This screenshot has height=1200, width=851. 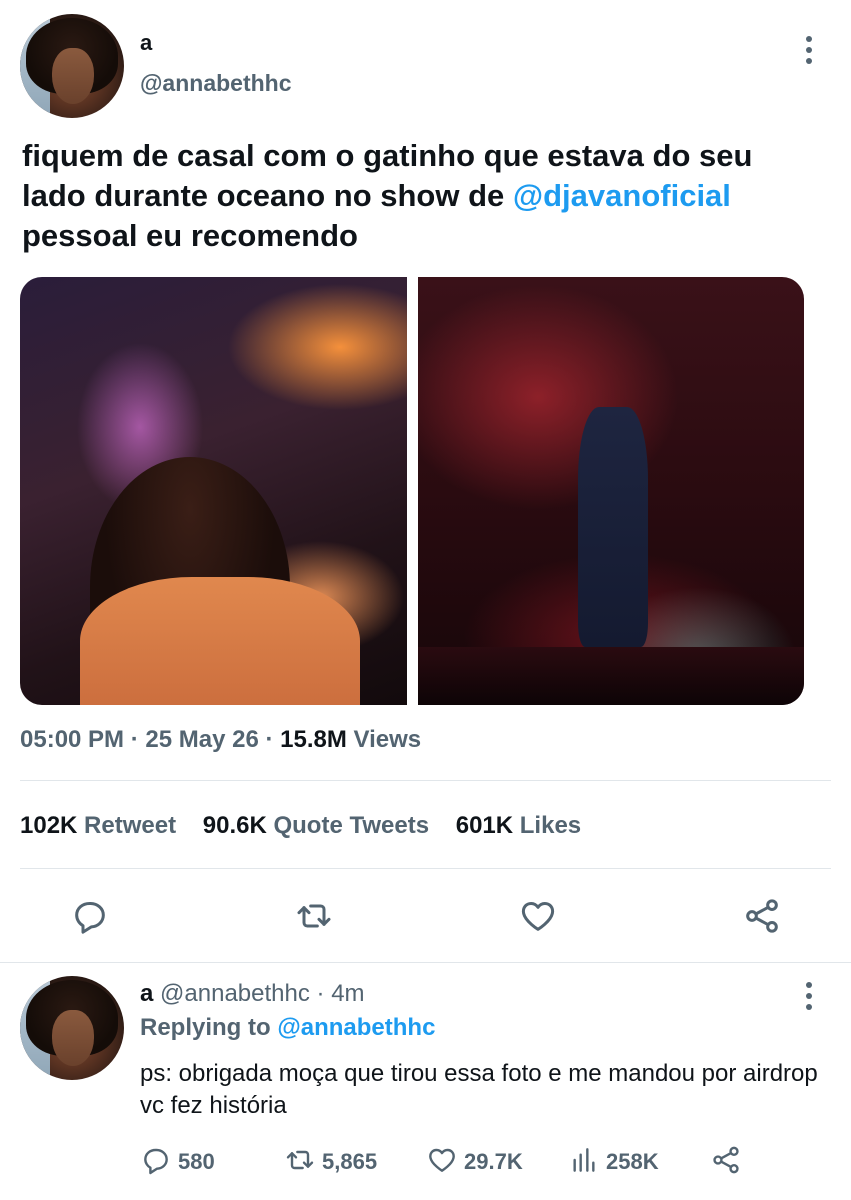 What do you see at coordinates (518, 825) in the screenshot?
I see `likes-stat: 601K Likes` at bounding box center [518, 825].